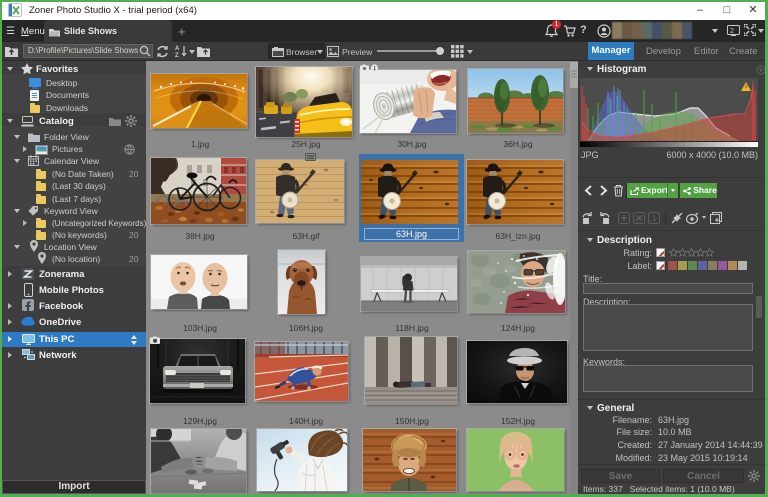 The height and width of the screenshot is (497, 768). What do you see at coordinates (732, 31) in the screenshot?
I see `svg-text: 2` at bounding box center [732, 31].